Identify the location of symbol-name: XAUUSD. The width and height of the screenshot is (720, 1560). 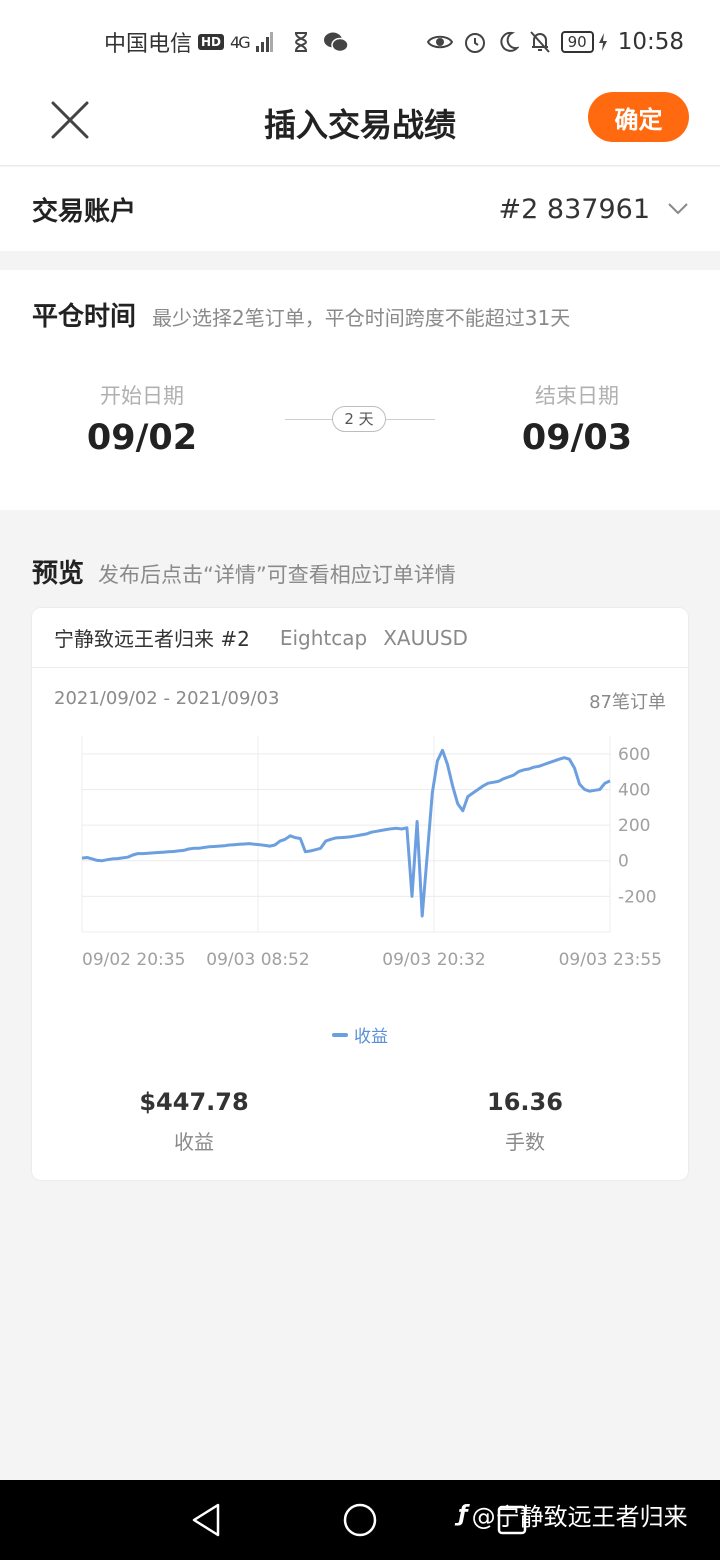
(425, 637).